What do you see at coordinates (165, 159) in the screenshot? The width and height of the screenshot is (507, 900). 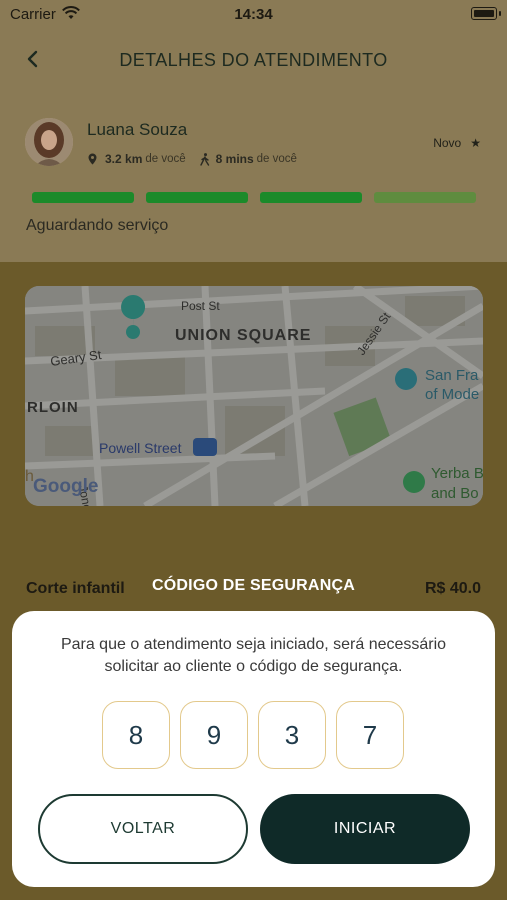 I see `distance-suffix: de você` at bounding box center [165, 159].